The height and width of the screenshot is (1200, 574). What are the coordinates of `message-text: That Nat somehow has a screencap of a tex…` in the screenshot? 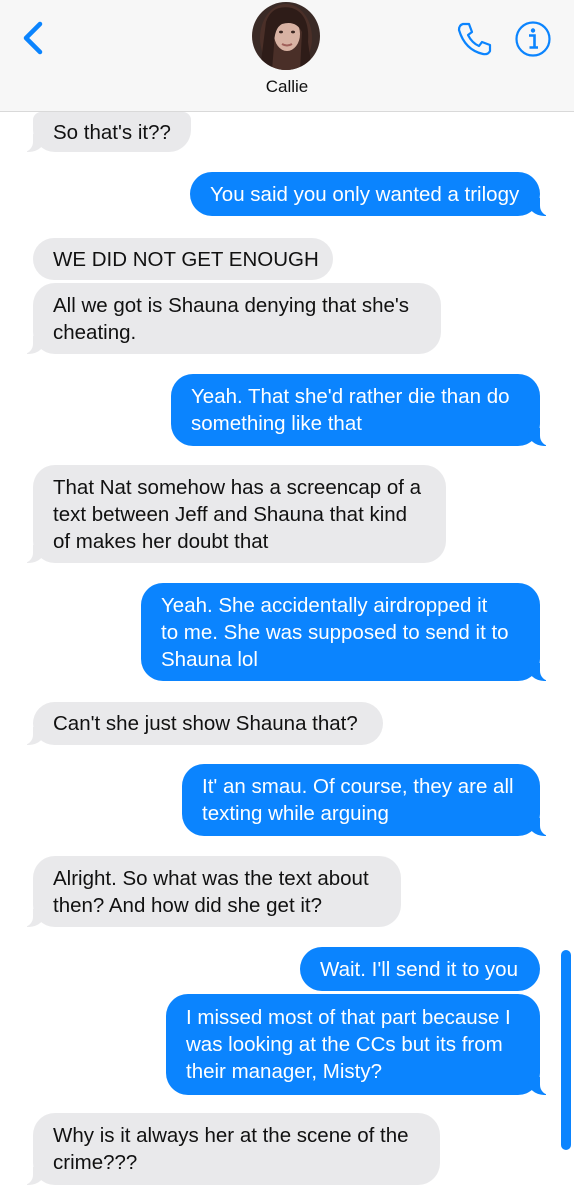 It's located at (237, 514).